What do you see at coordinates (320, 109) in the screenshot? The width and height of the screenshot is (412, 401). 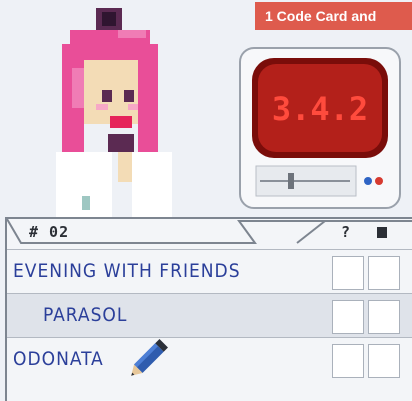 I see `monitor-code: 3.4.2` at bounding box center [320, 109].